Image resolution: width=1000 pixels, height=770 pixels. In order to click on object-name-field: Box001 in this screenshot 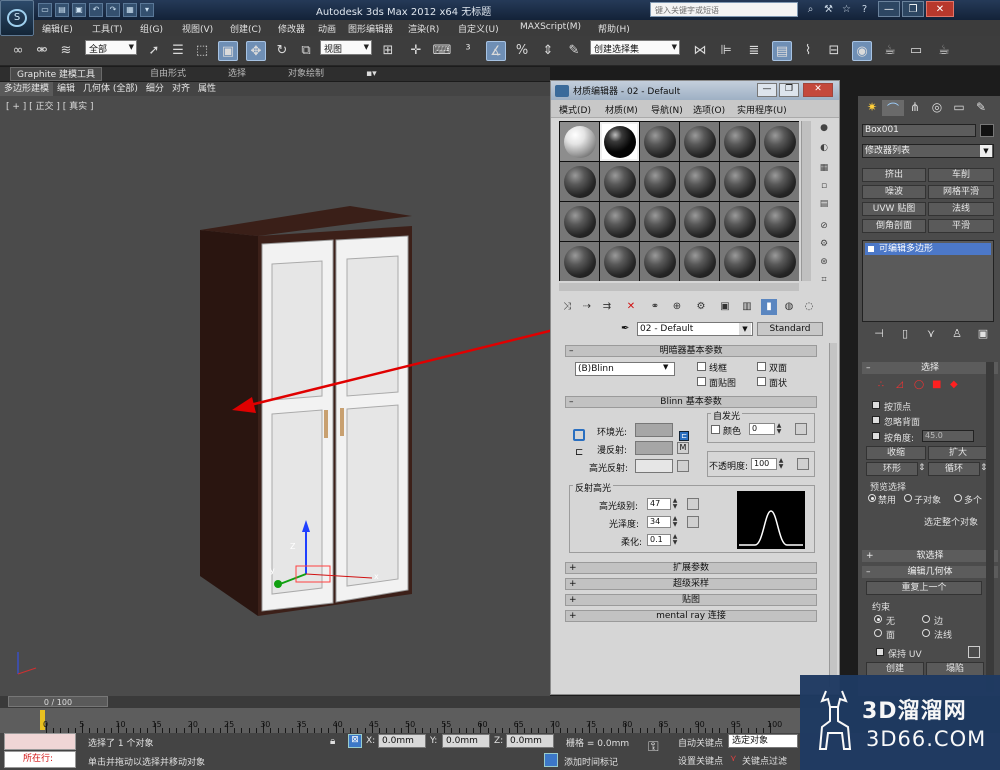, I will do `click(919, 130)`.